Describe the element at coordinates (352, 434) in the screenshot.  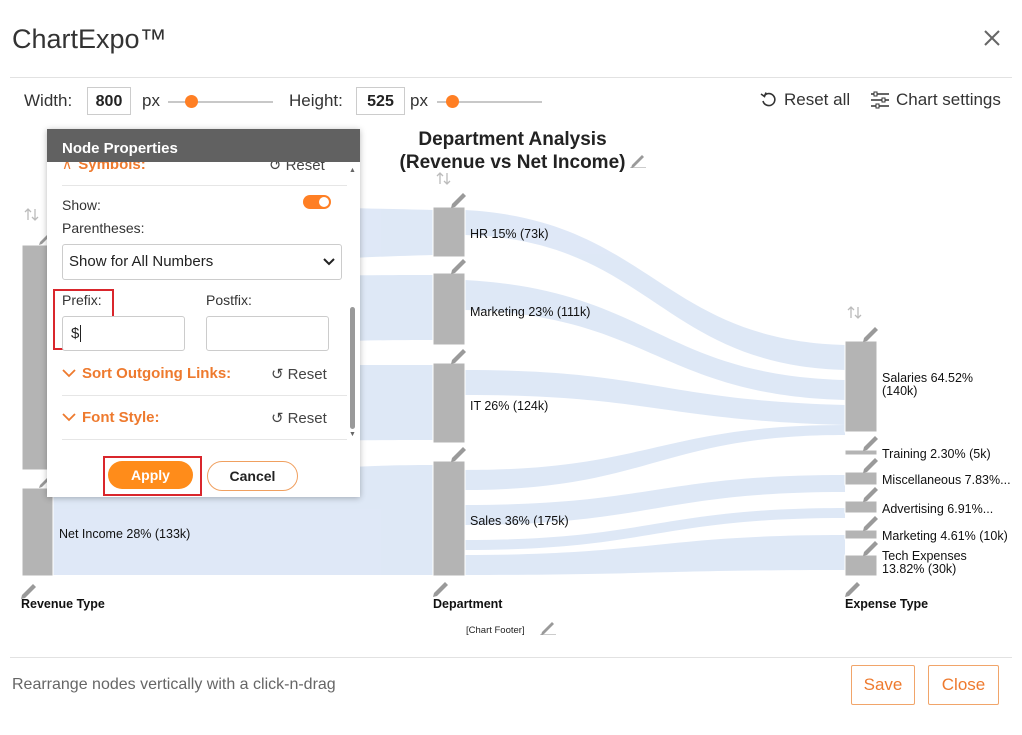
I see `scroll-down-icon: ▼` at that location.